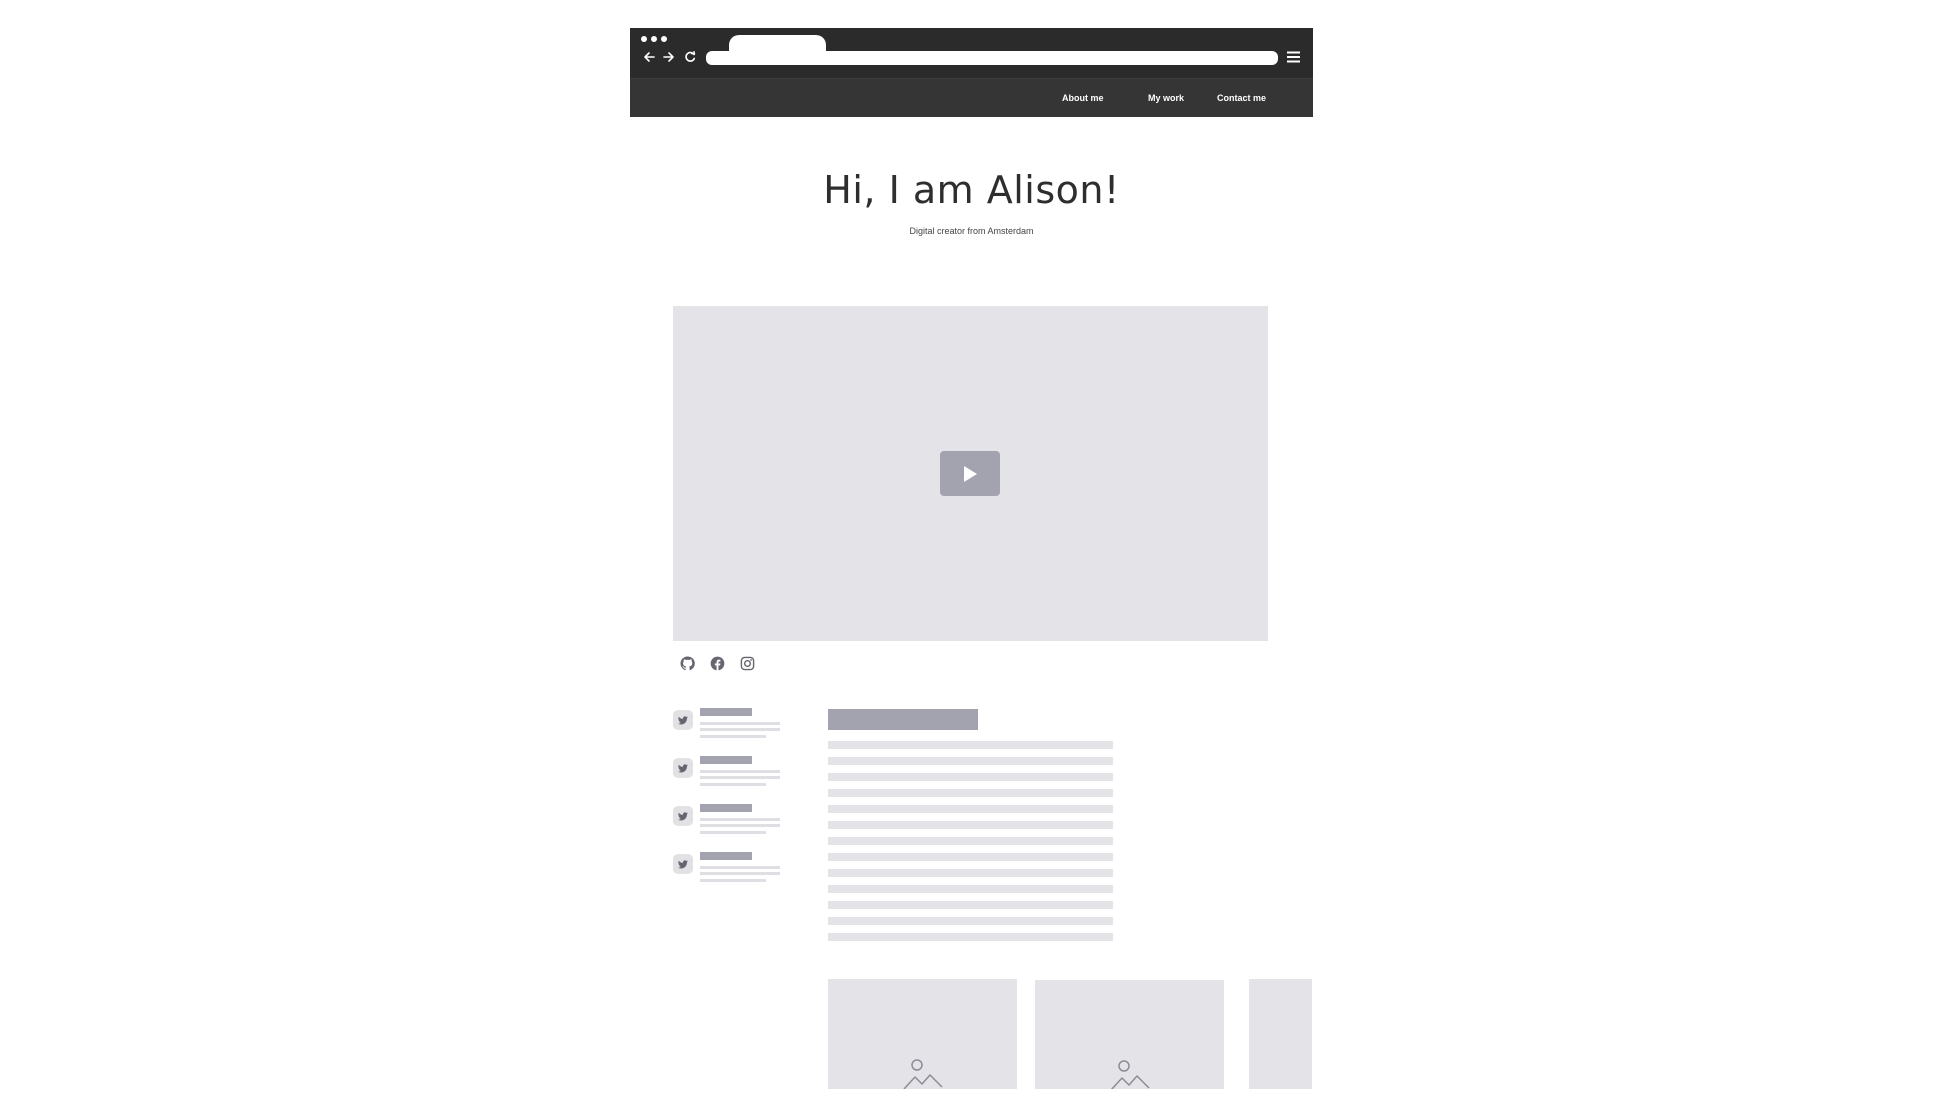 The width and height of the screenshot is (1940, 1120). What do you see at coordinates (747, 663) in the screenshot?
I see `instagram-icon` at bounding box center [747, 663].